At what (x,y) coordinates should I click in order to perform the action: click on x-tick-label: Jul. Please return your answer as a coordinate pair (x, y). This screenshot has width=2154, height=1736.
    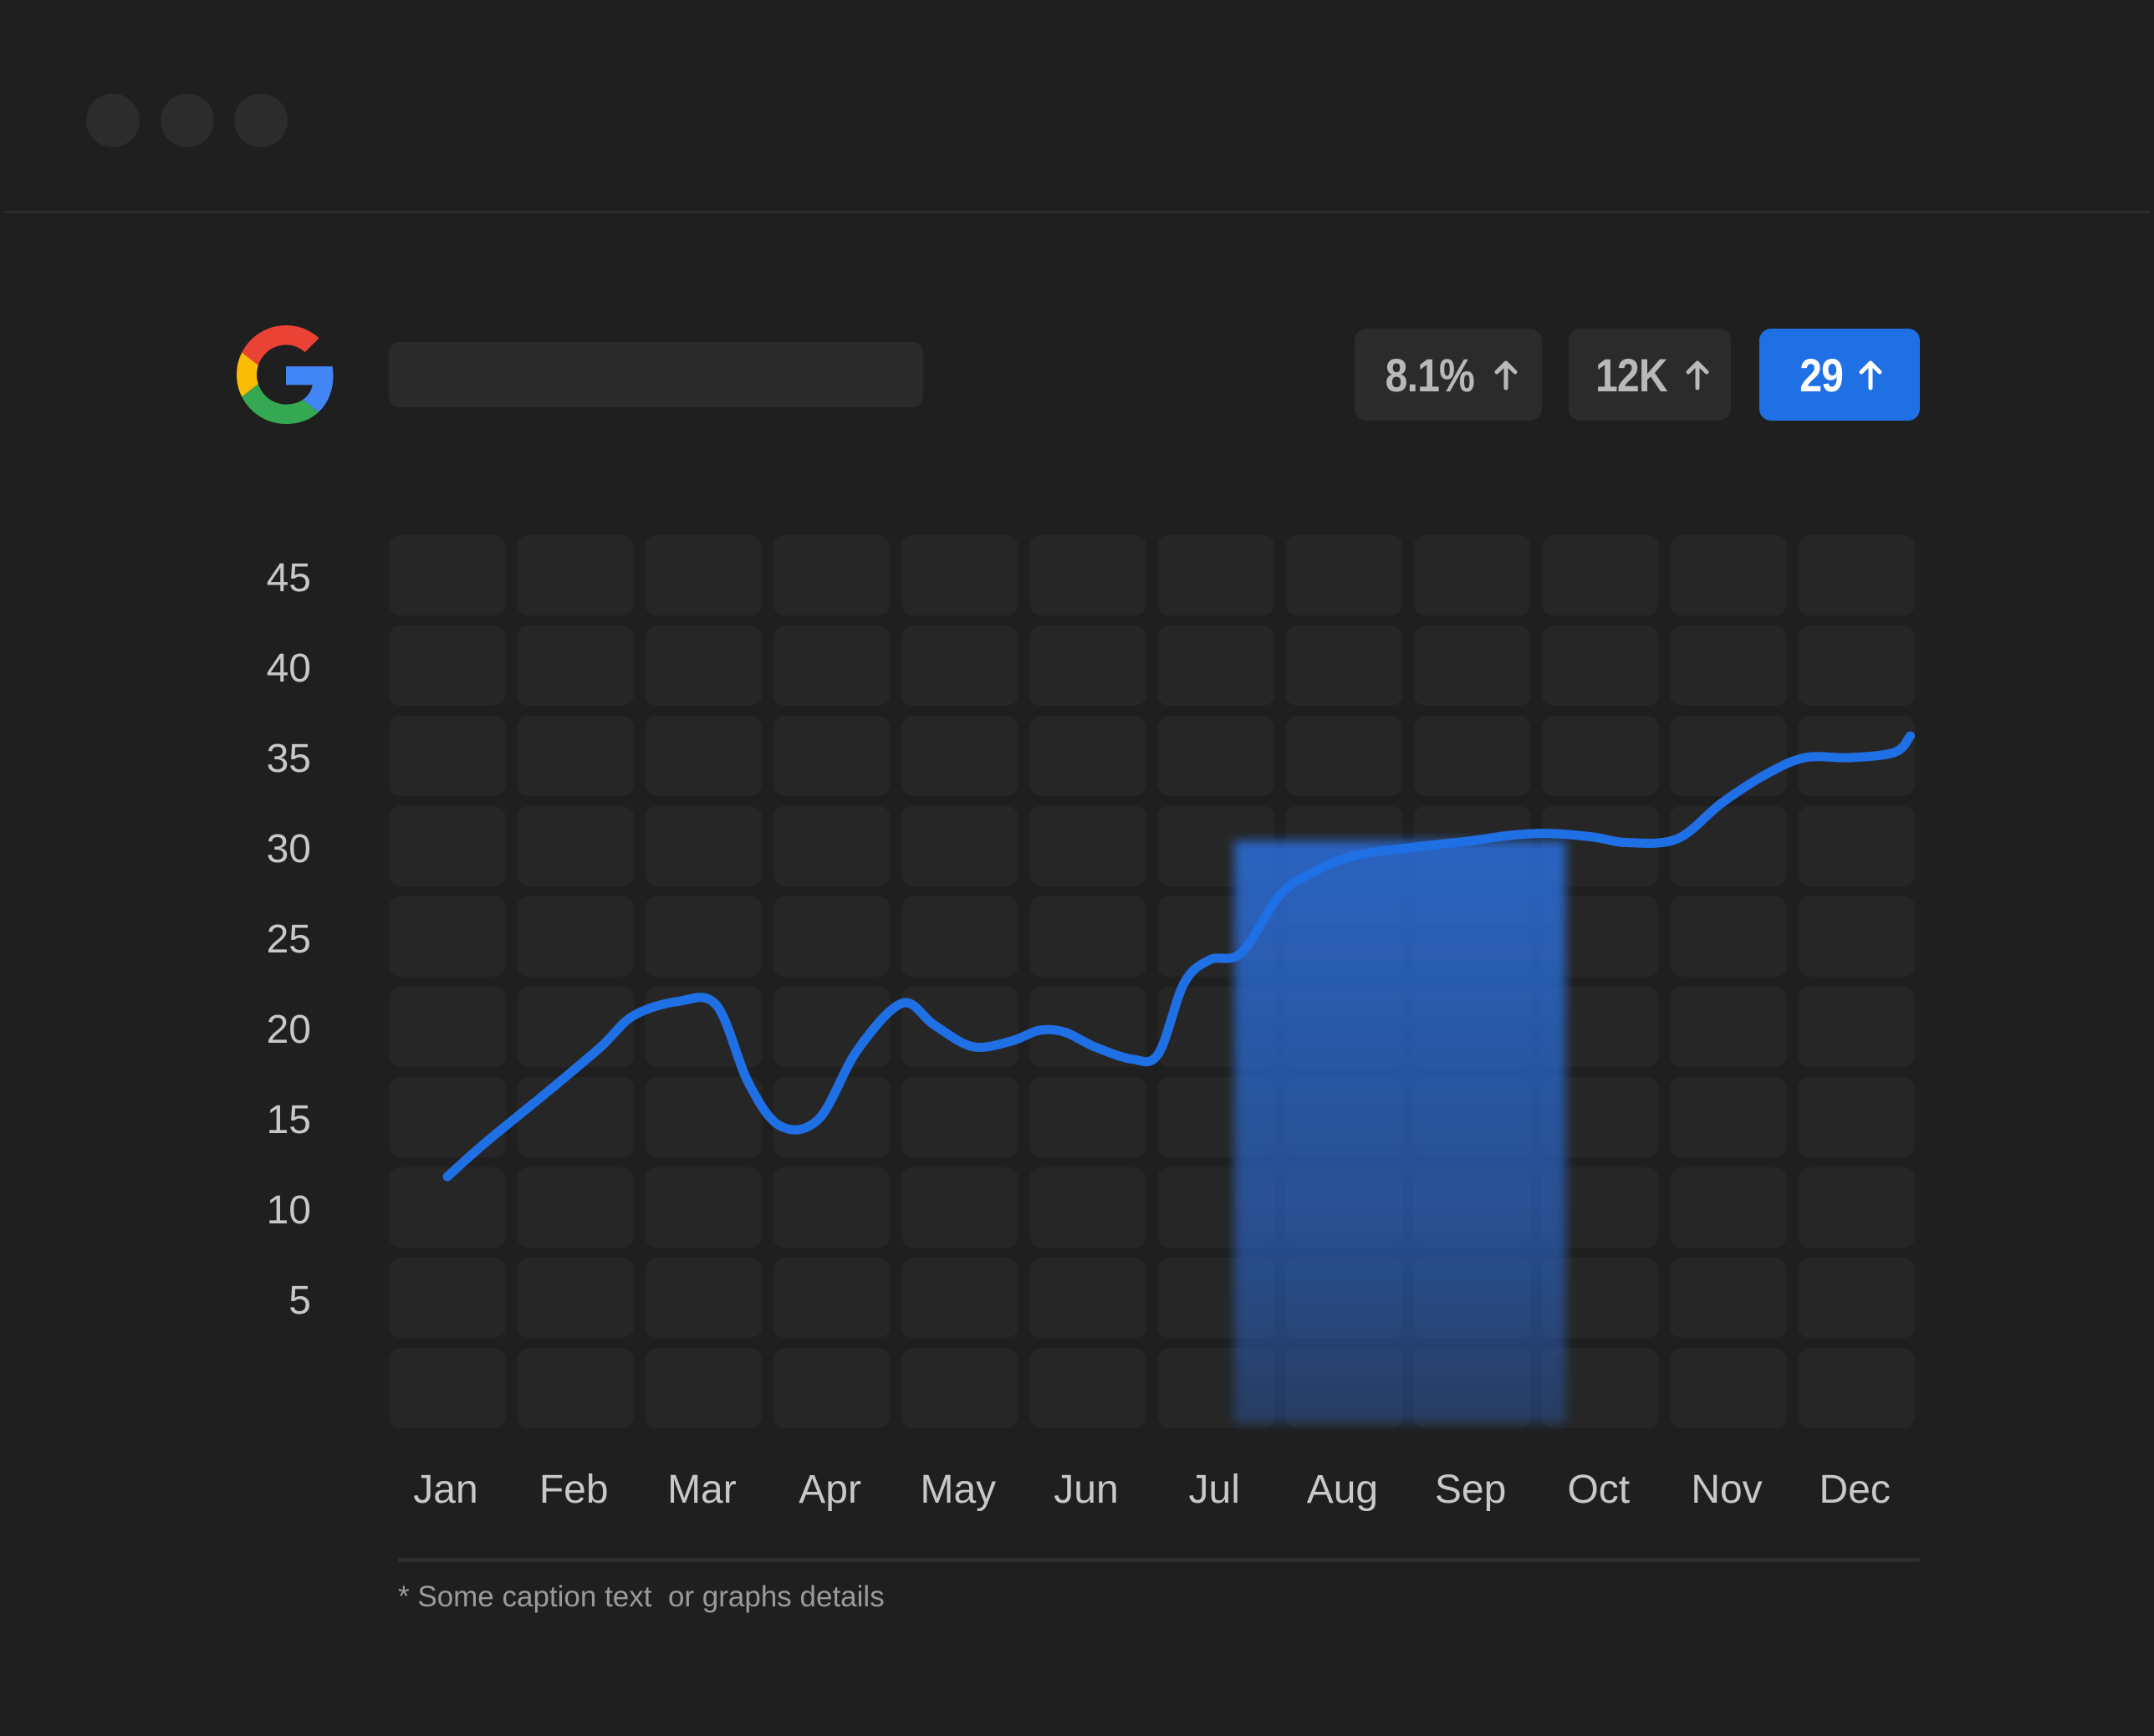
    Looking at the image, I should click on (1214, 1490).